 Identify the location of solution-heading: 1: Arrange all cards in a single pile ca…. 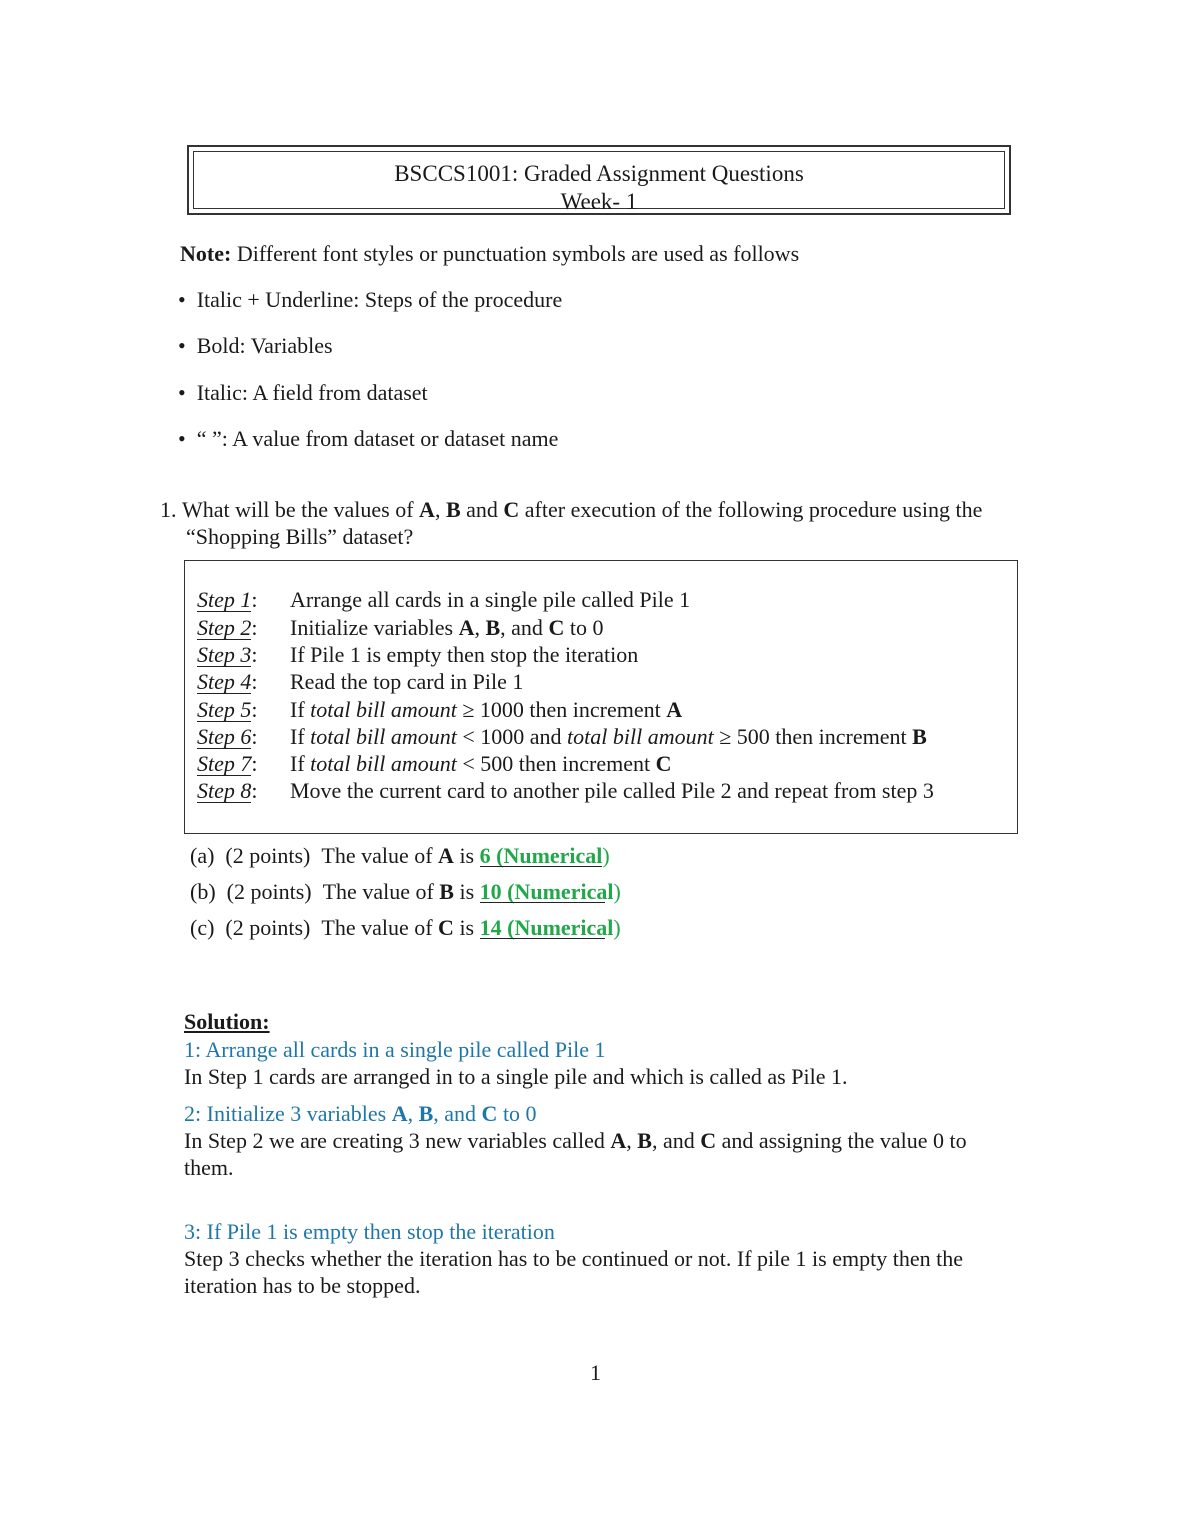
(395, 1049).